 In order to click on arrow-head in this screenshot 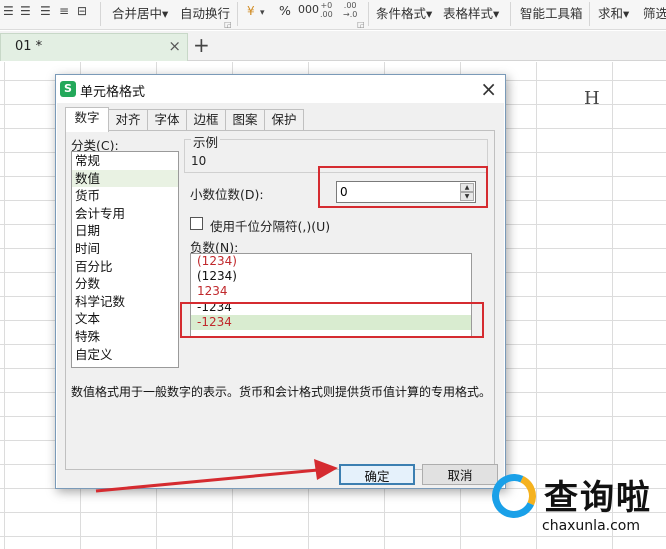, I will do `click(326, 469)`.